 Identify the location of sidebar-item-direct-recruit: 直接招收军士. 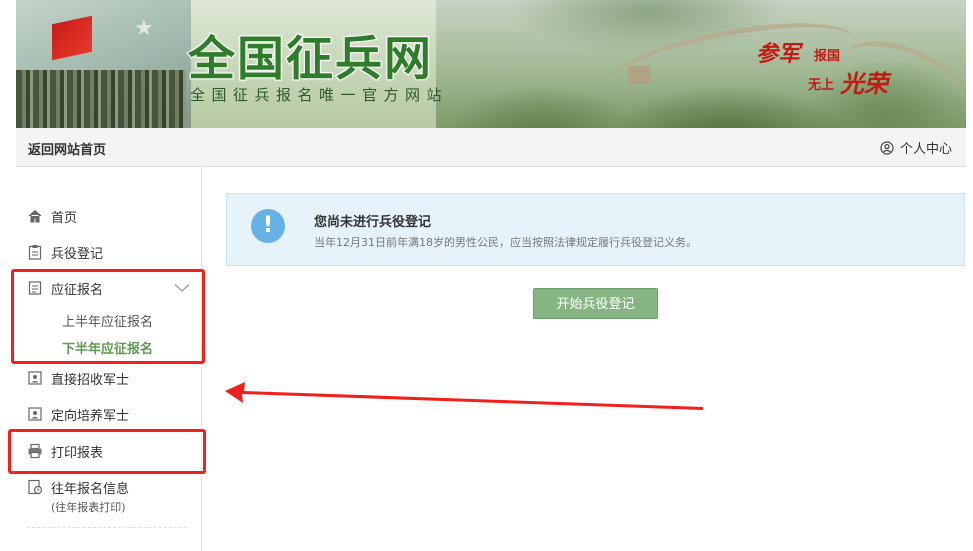
(78, 378).